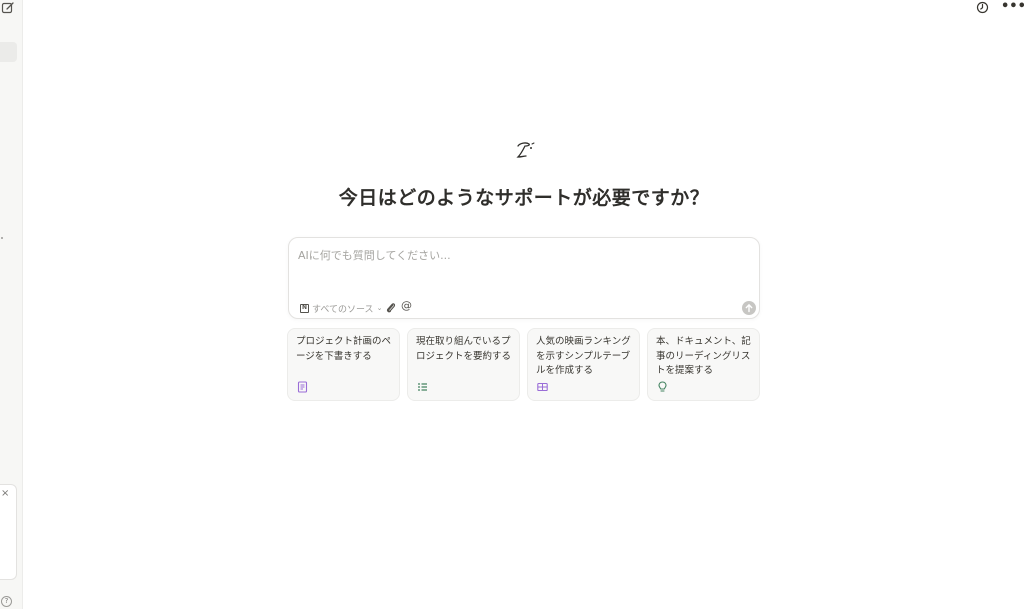  What do you see at coordinates (304, 308) in the screenshot?
I see `notion-icon: N` at bounding box center [304, 308].